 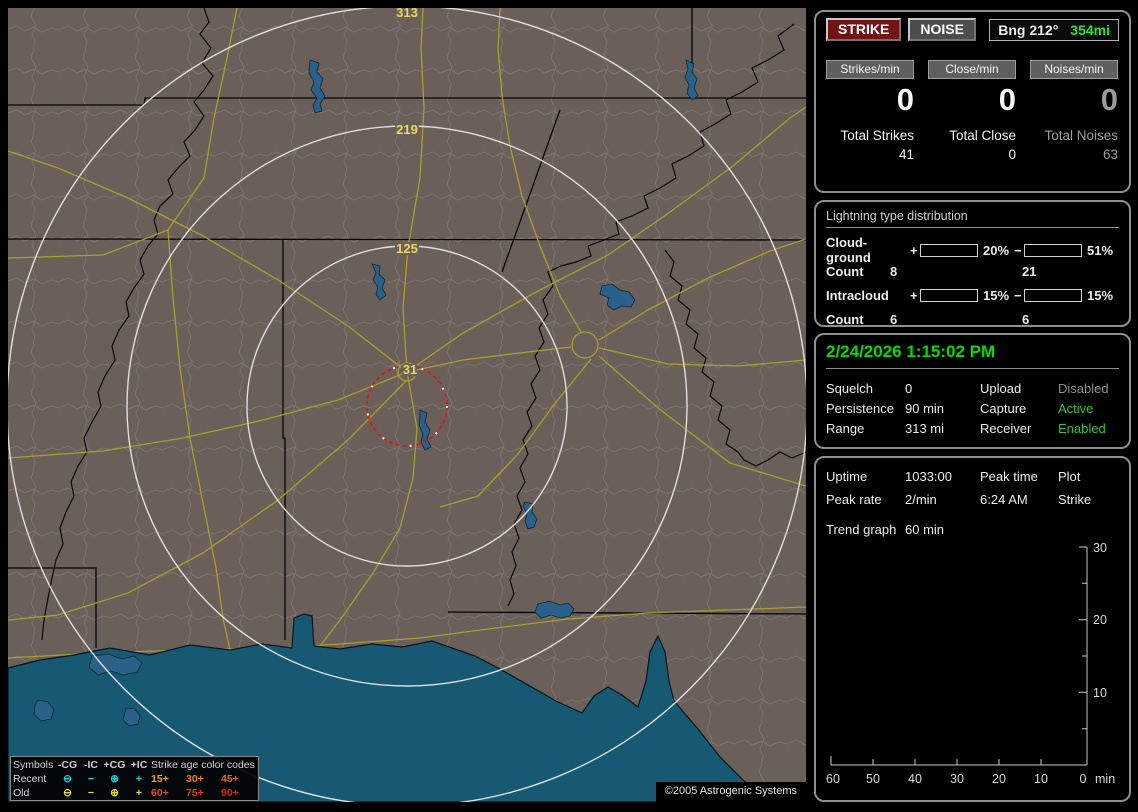 What do you see at coordinates (996, 250) in the screenshot?
I see `cg-positive-pct: 20%` at bounding box center [996, 250].